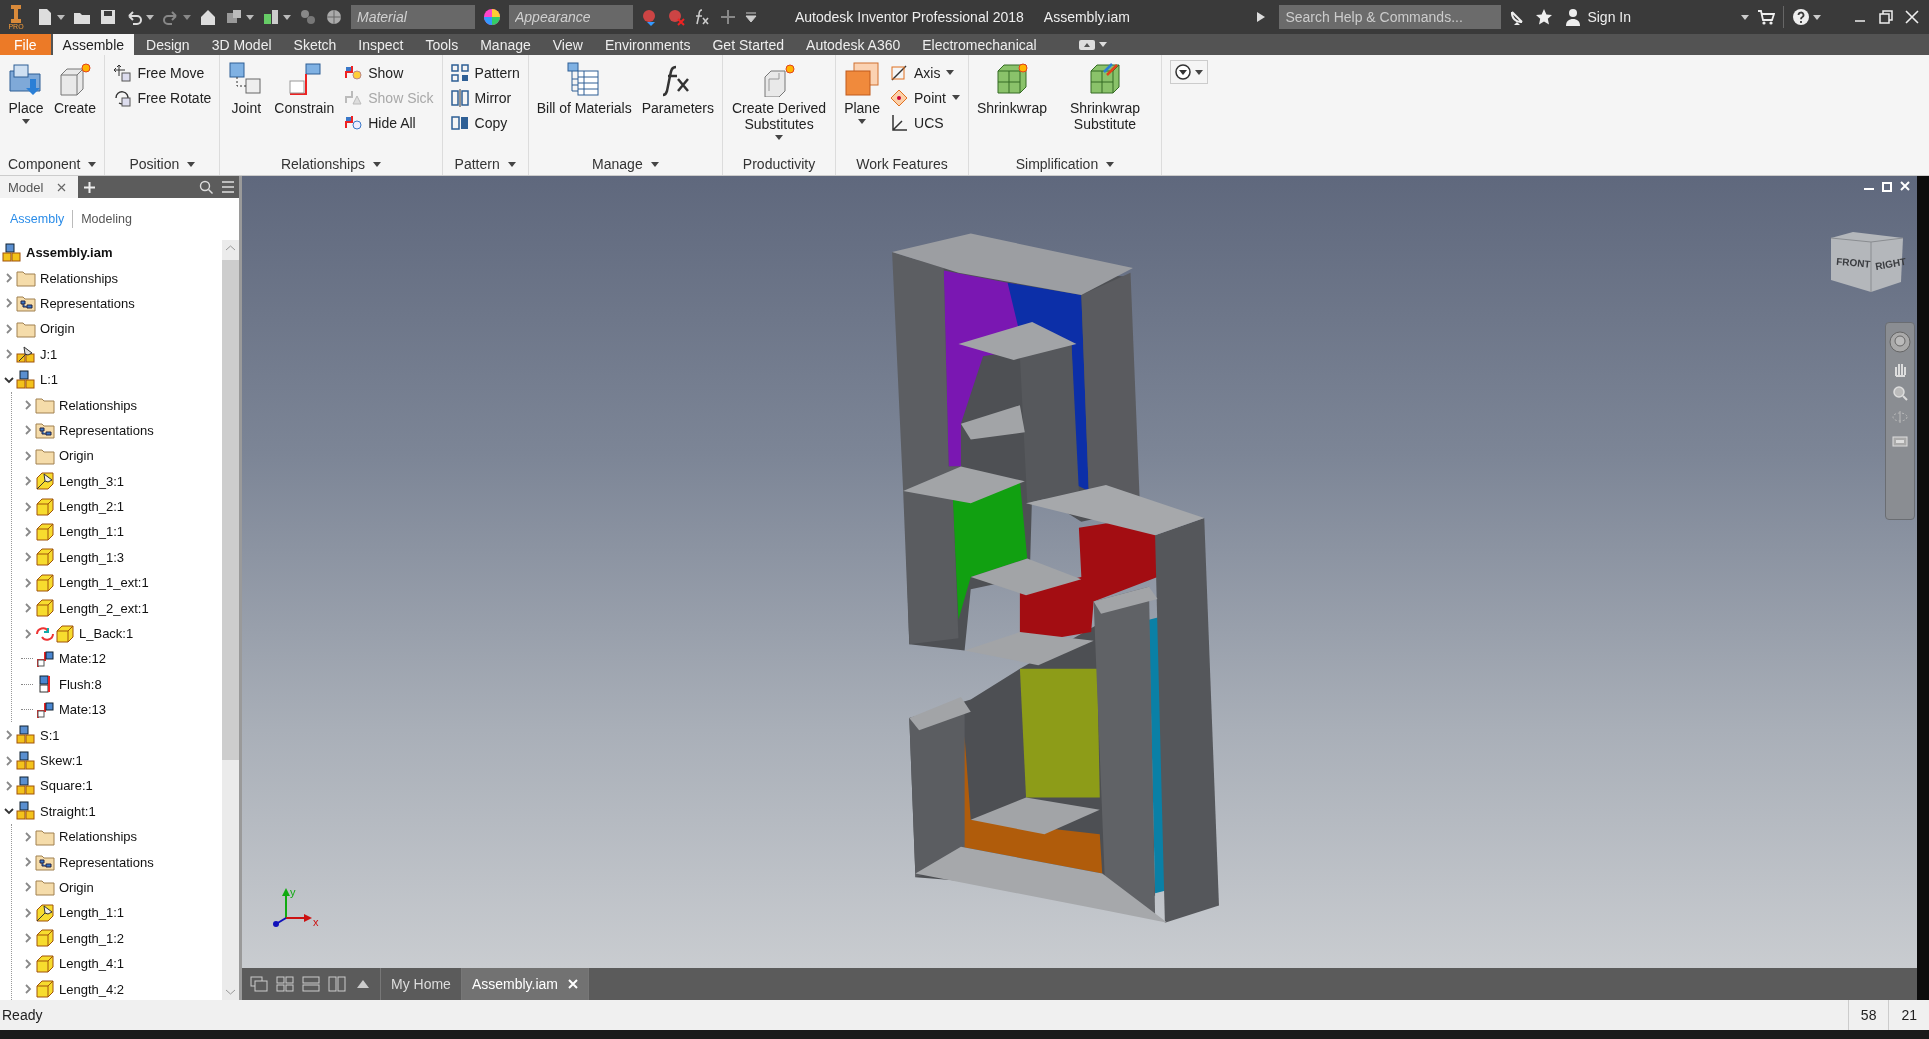 This screenshot has height=1039, width=1929. Describe the element at coordinates (979, 44) in the screenshot. I see `ribbon-tab: Electromechanical` at that location.